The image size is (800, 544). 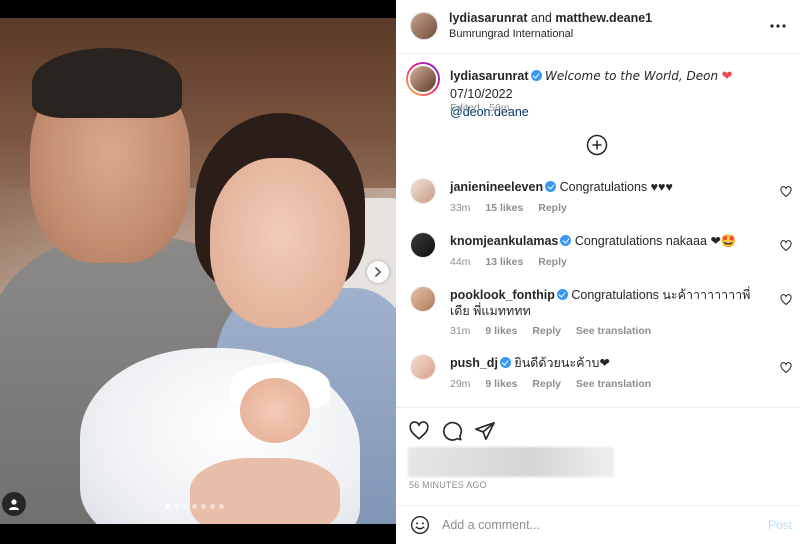 What do you see at coordinates (280, 243) in the screenshot?
I see `photo-woman-face` at bounding box center [280, 243].